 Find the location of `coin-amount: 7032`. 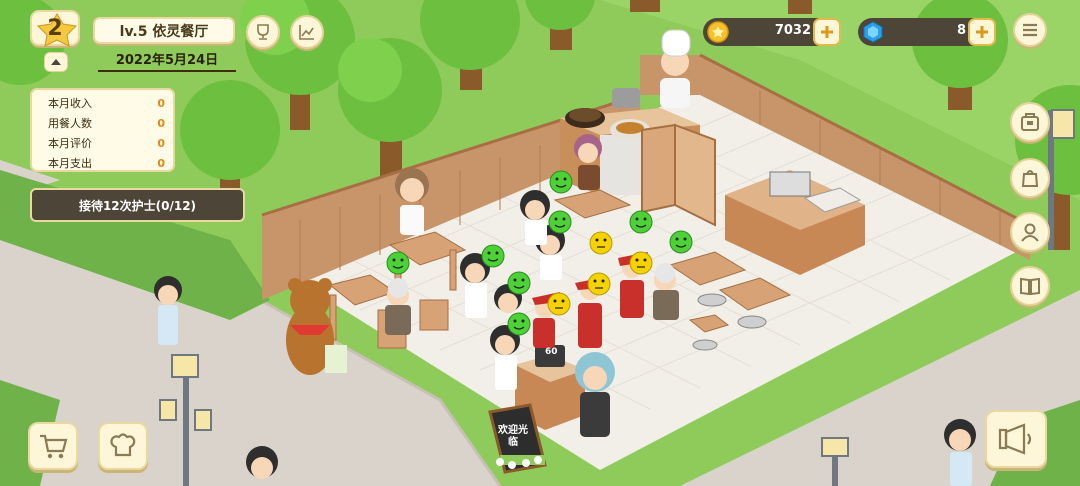

coin-amount: 7032 is located at coordinates (792, 30).